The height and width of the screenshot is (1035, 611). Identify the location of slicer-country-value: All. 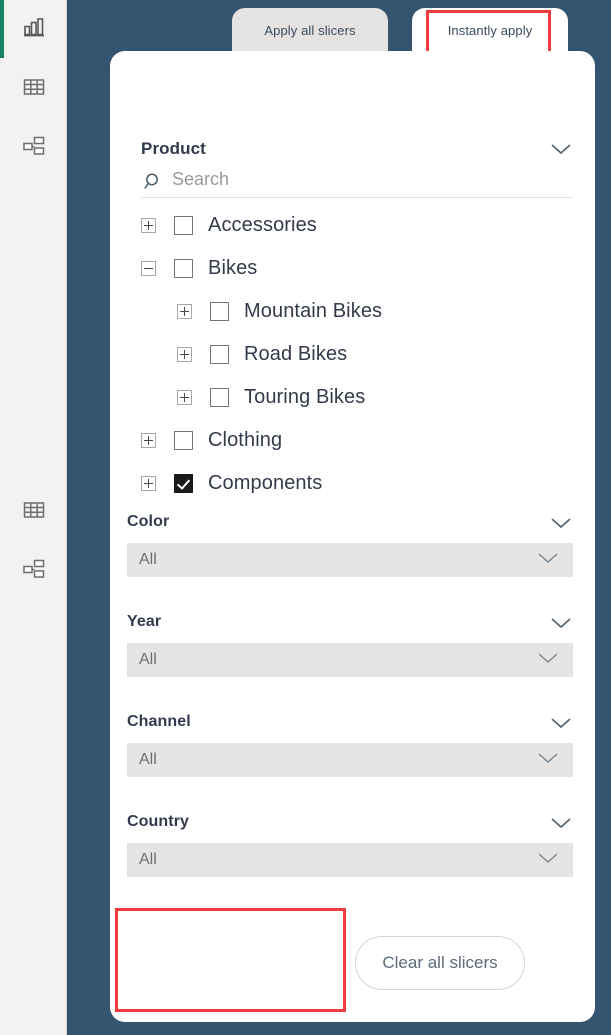
(148, 859).